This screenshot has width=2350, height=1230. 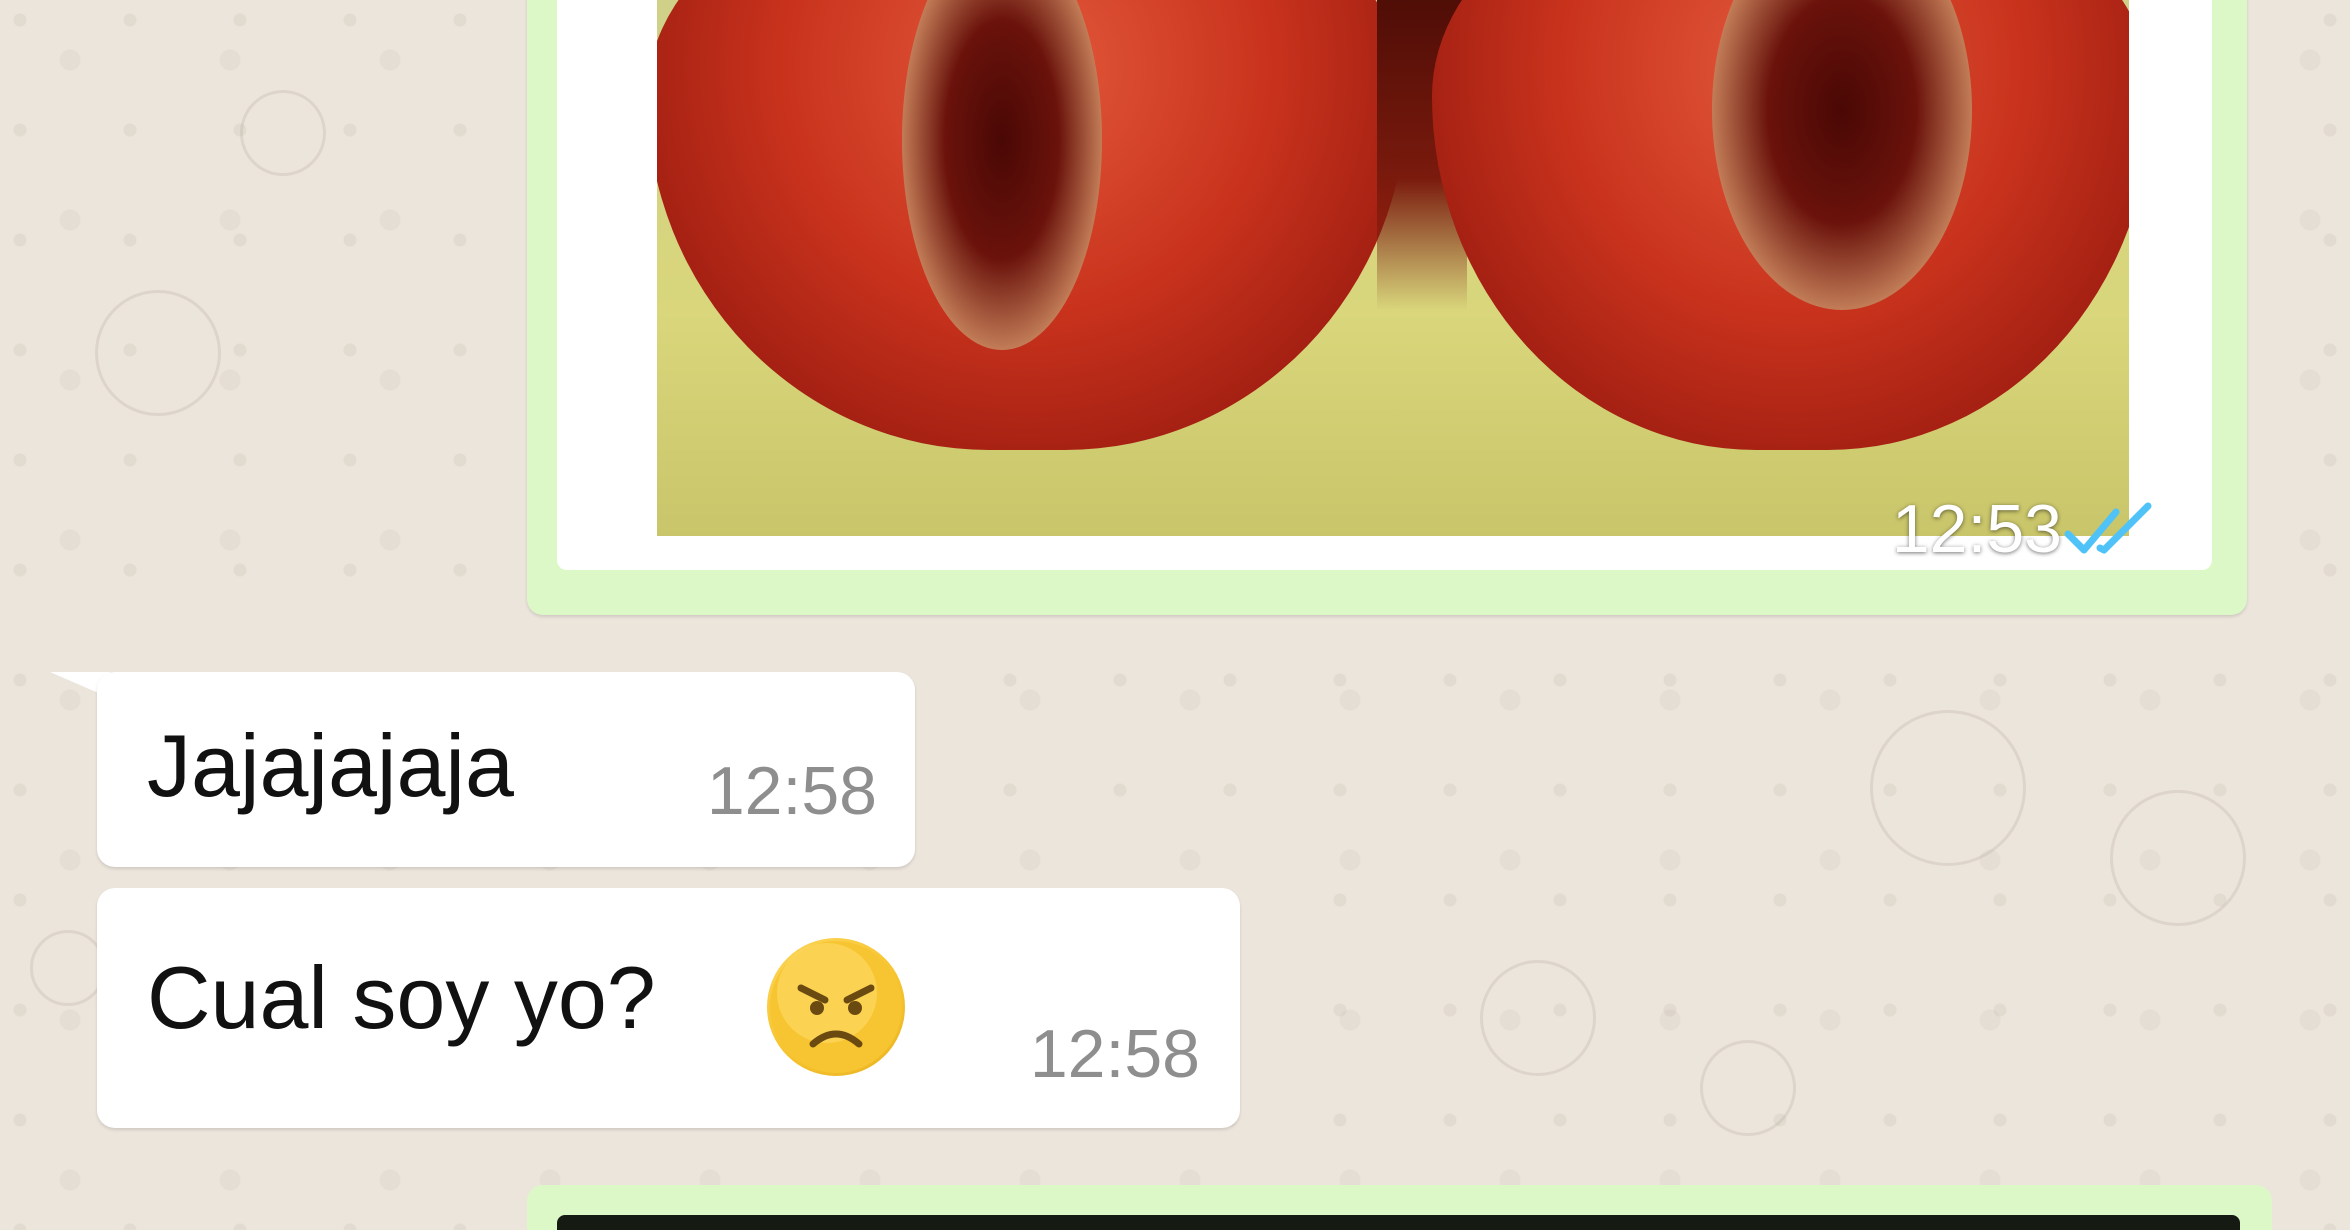 I want to click on message-timestamp: 12:53, so click(x=1976, y=529).